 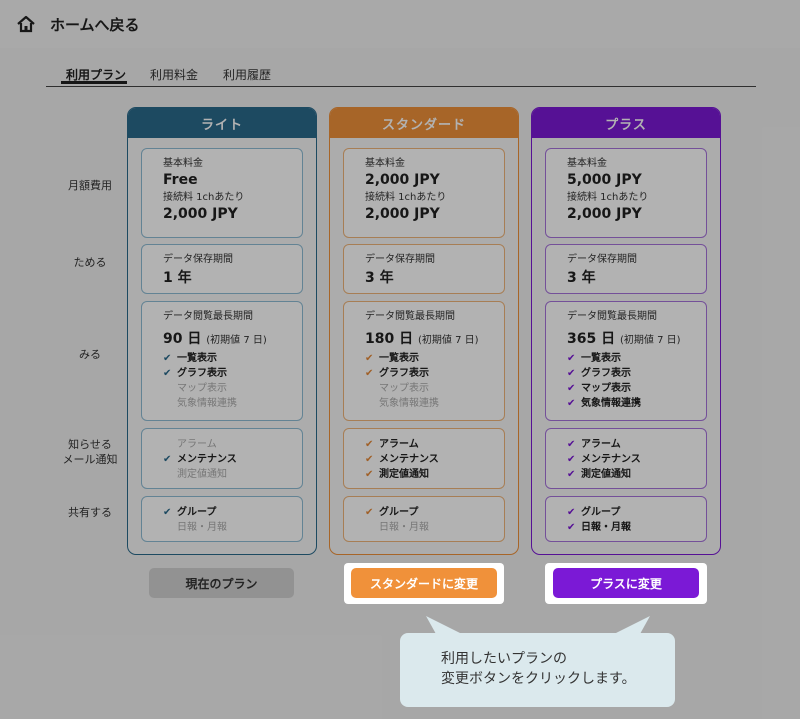 I want to click on monthly-fee-box: 基本料金 5,000 JPY 接続料 1chあたり 2,000 JPY, so click(x=626, y=193).